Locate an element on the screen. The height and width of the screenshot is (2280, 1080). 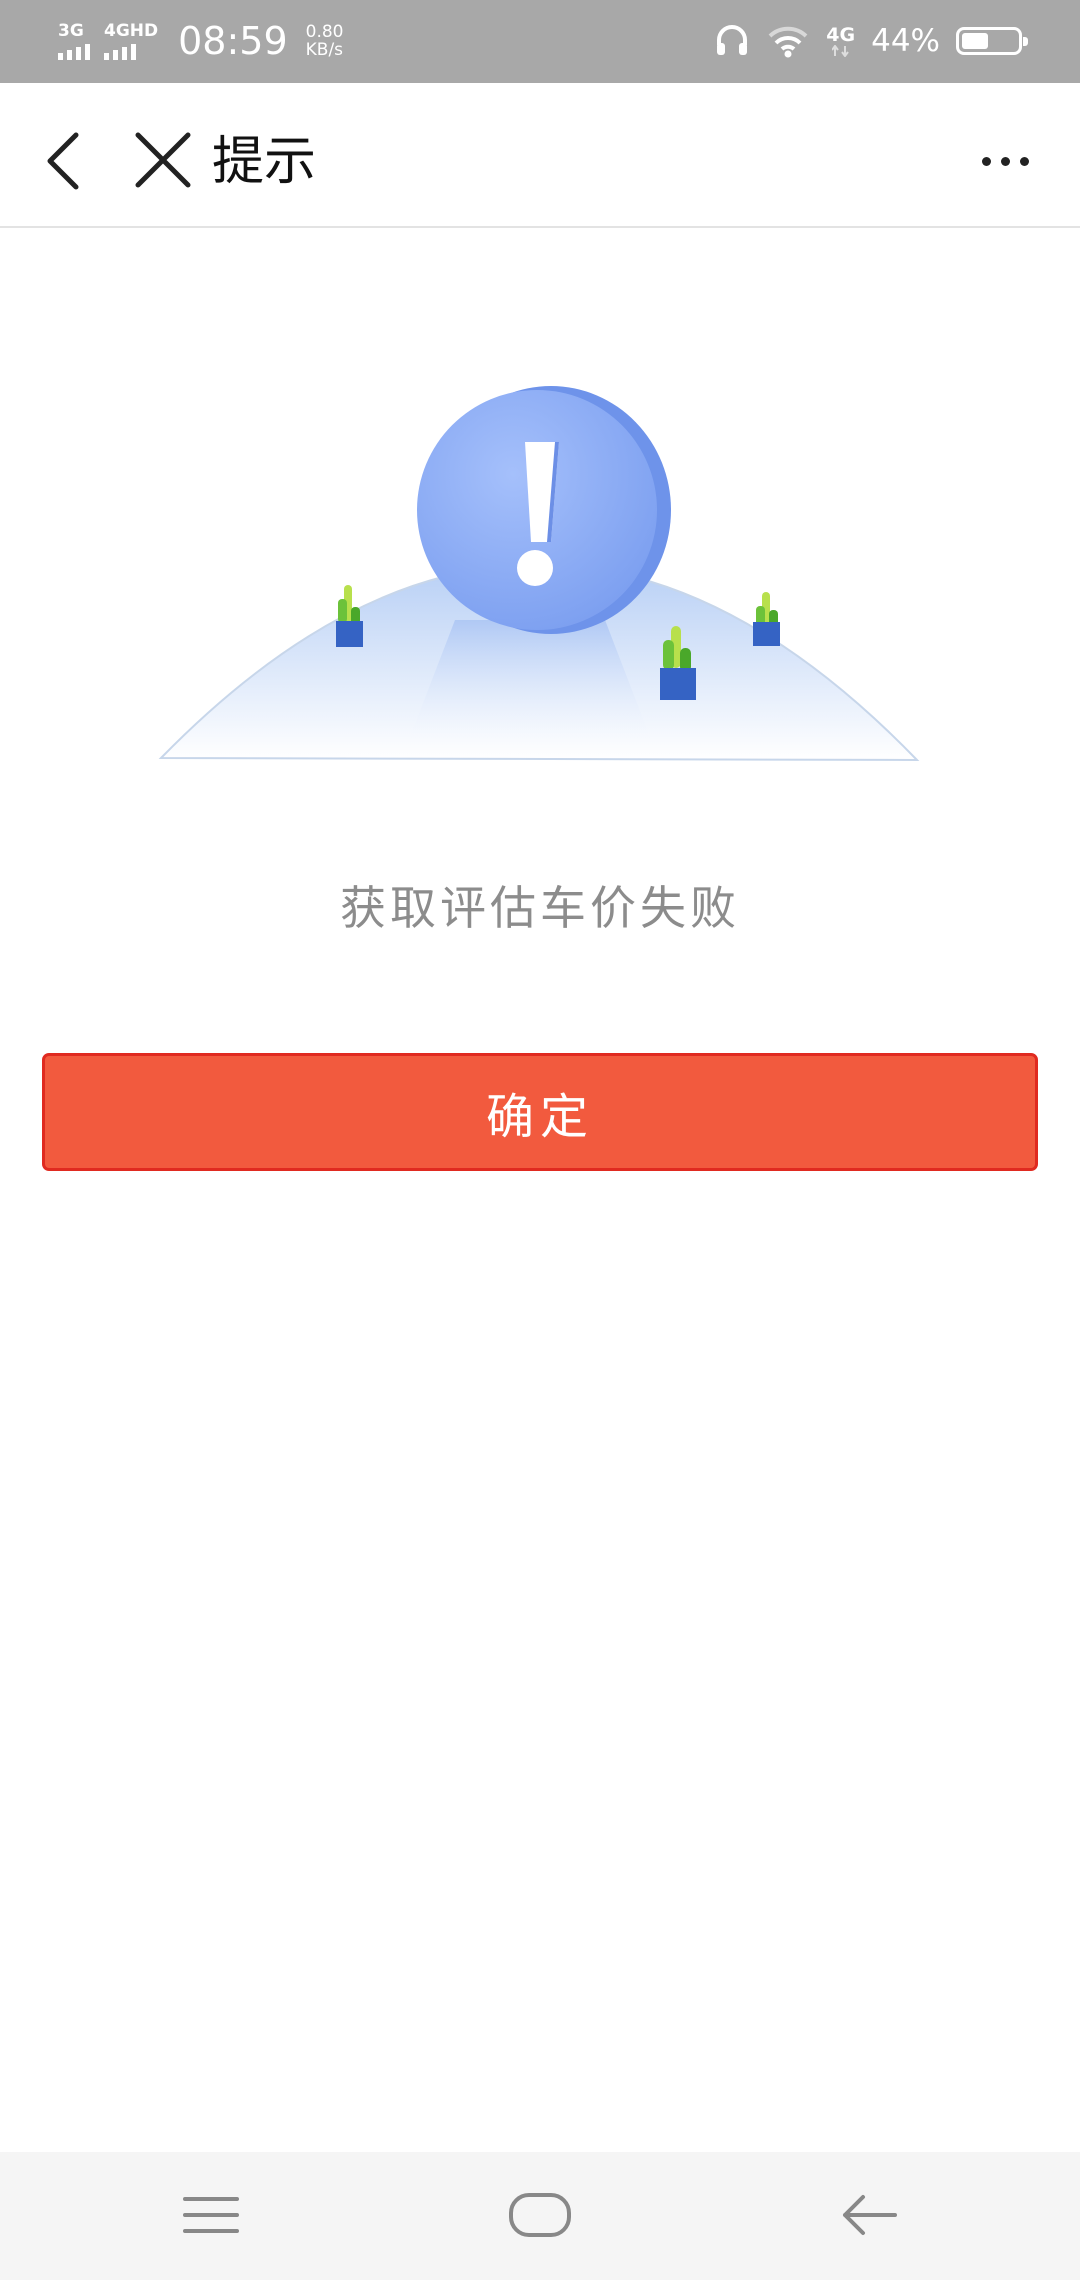
battery-icon is located at coordinates (992, 41).